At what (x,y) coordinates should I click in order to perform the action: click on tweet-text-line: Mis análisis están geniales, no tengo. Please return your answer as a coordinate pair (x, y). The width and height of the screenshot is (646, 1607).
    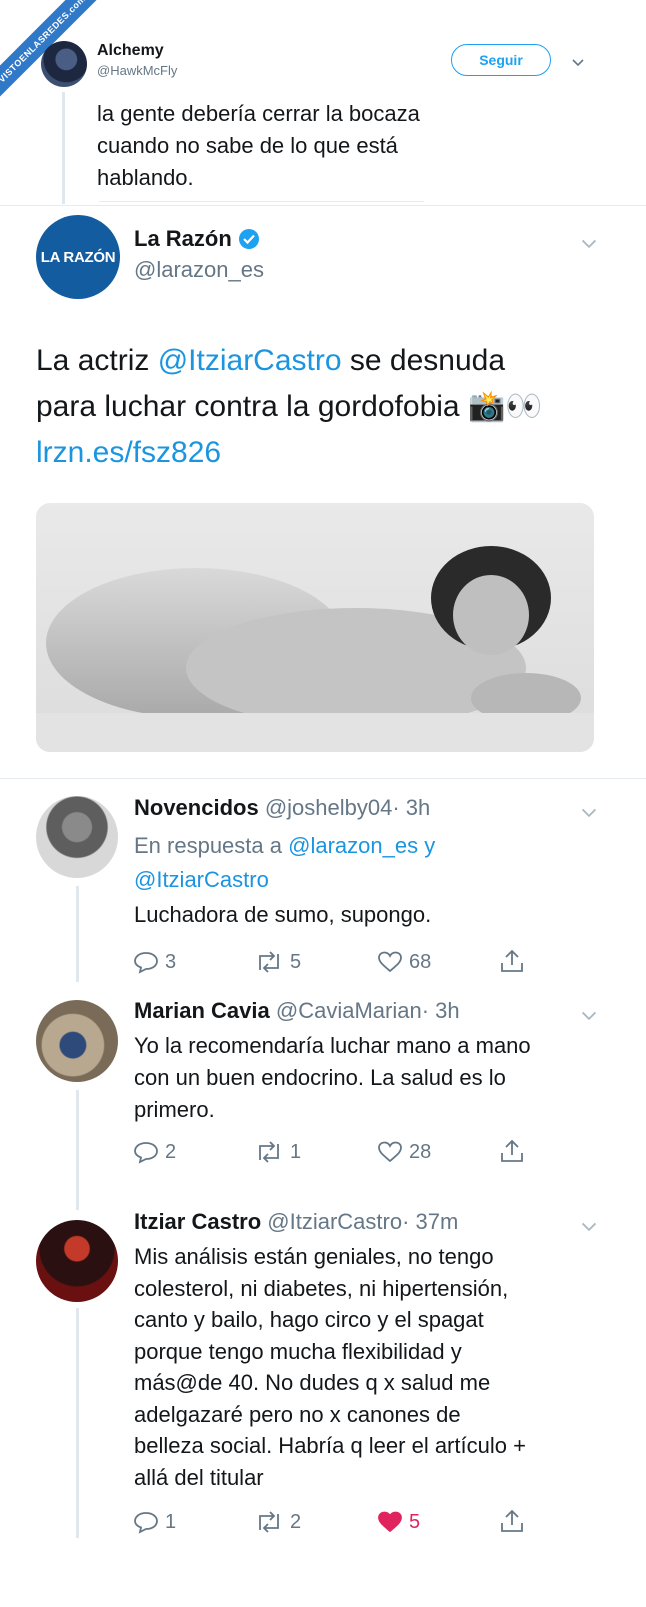
    Looking at the image, I should click on (314, 1256).